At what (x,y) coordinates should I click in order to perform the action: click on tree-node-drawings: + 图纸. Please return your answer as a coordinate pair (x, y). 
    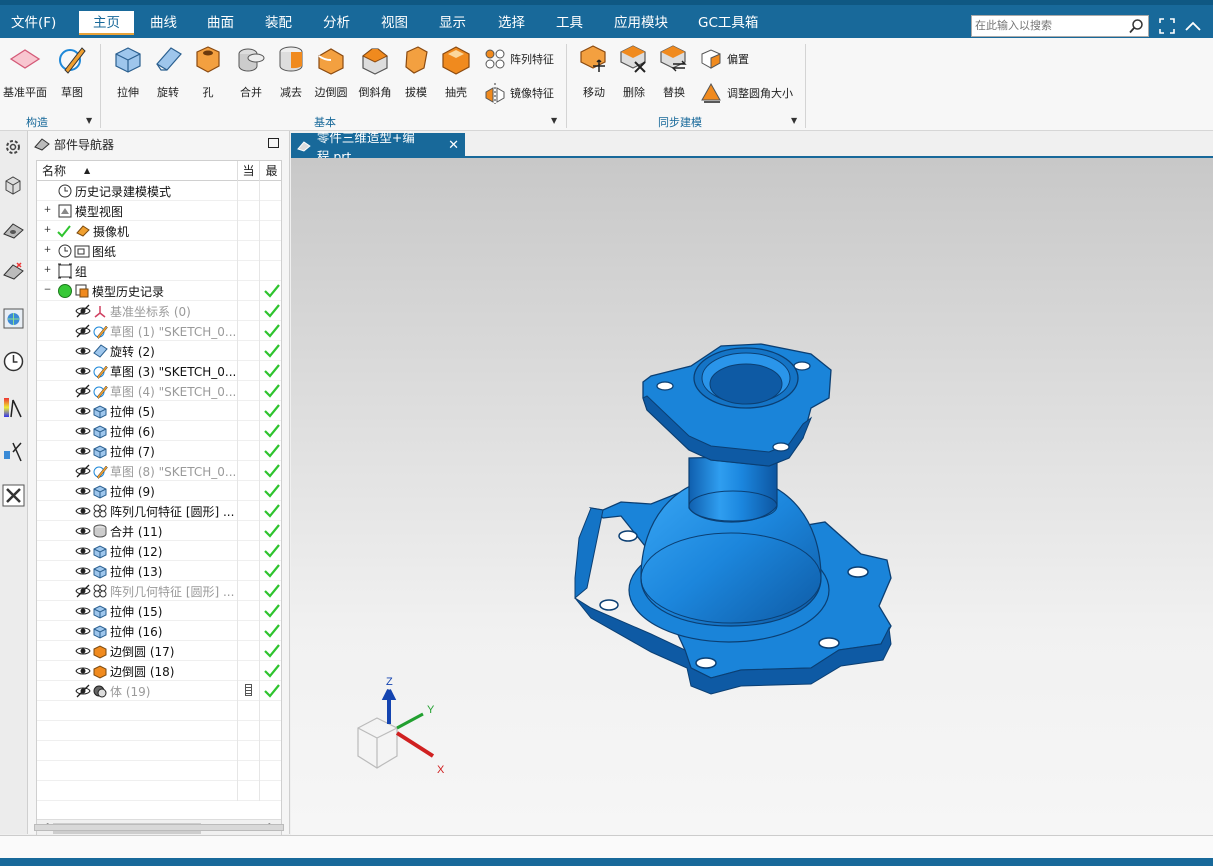
    Looking at the image, I should click on (159, 251).